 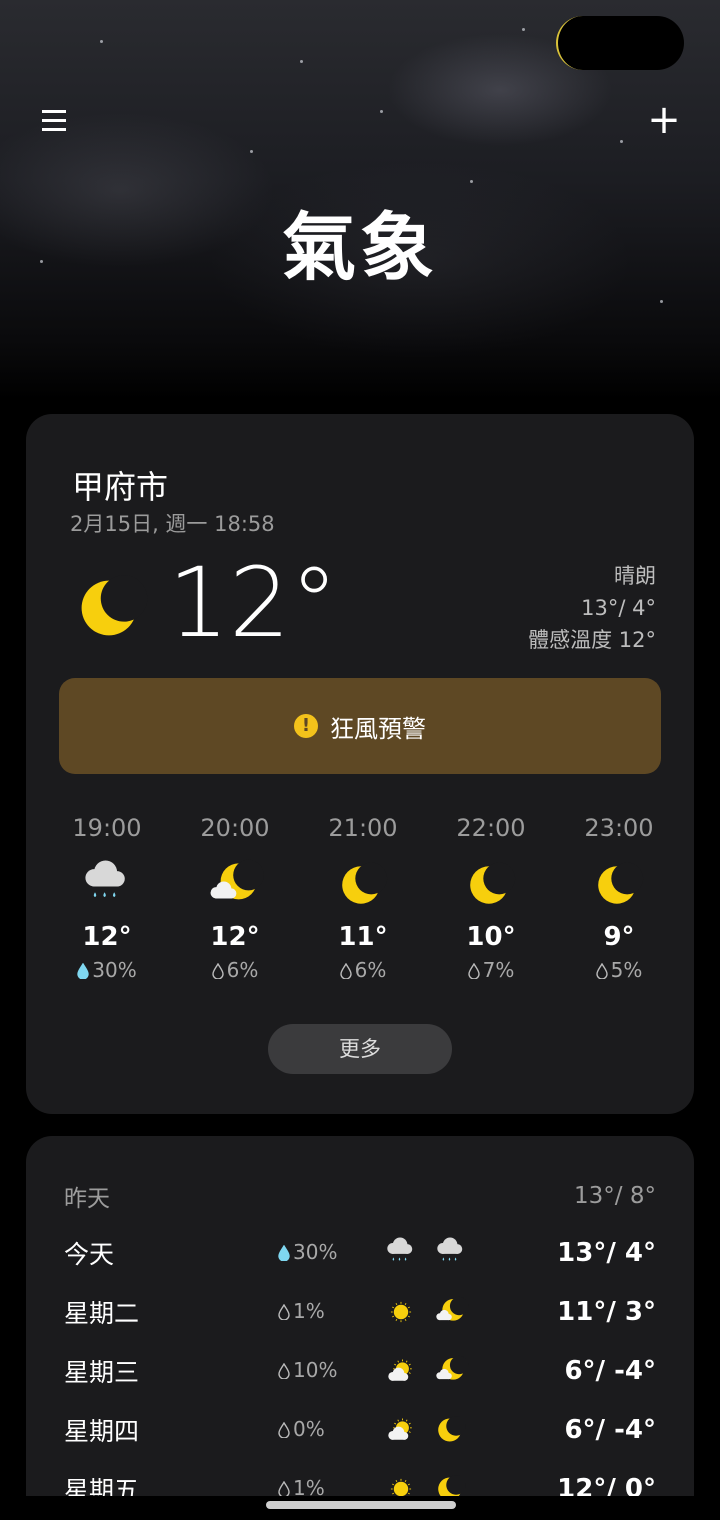 I want to click on day-label: 星期五, so click(x=102, y=1486).